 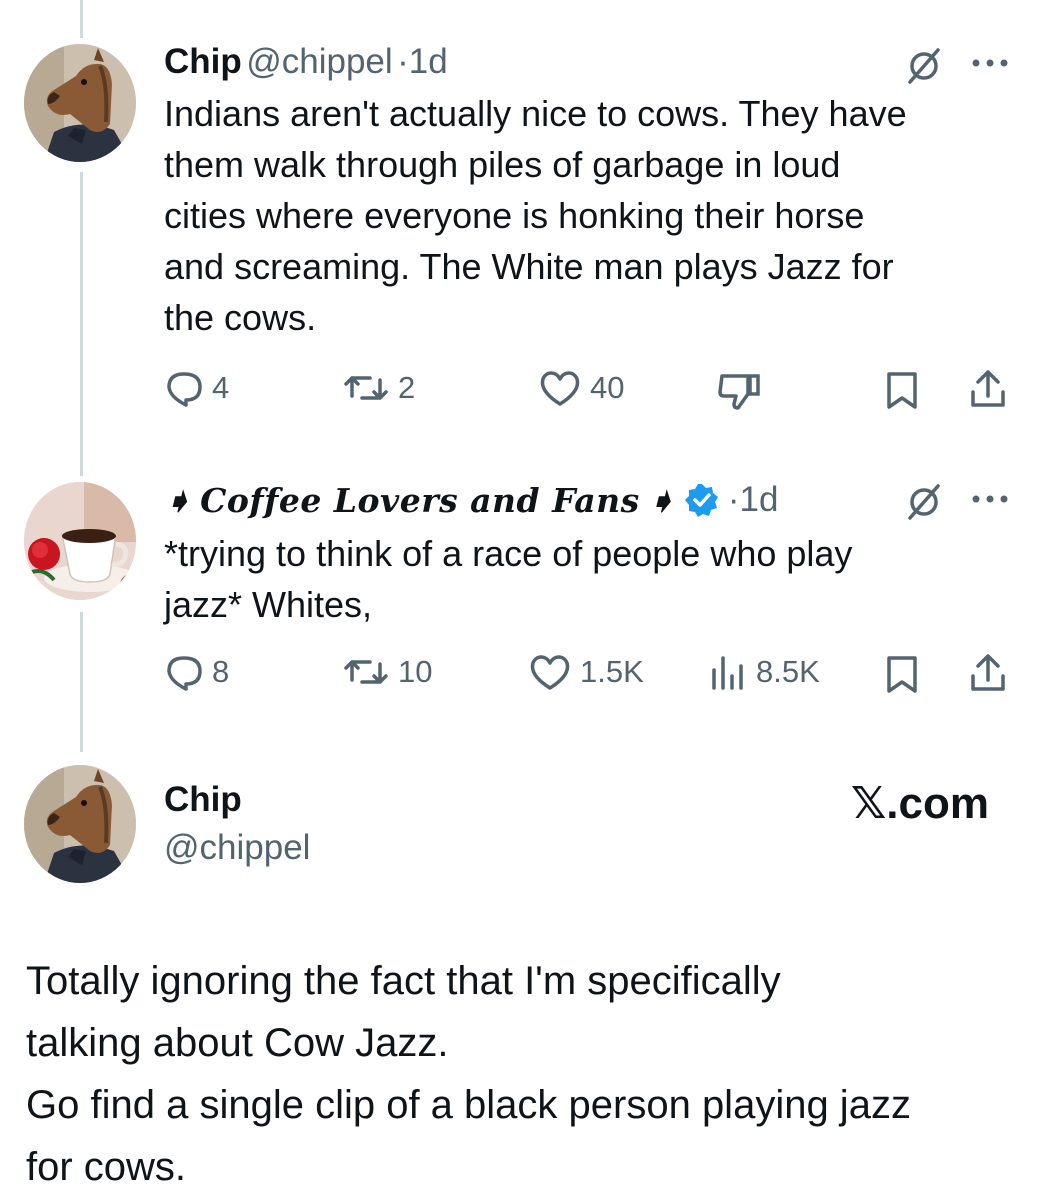 What do you see at coordinates (203, 800) in the screenshot?
I see `card-name: Chip` at bounding box center [203, 800].